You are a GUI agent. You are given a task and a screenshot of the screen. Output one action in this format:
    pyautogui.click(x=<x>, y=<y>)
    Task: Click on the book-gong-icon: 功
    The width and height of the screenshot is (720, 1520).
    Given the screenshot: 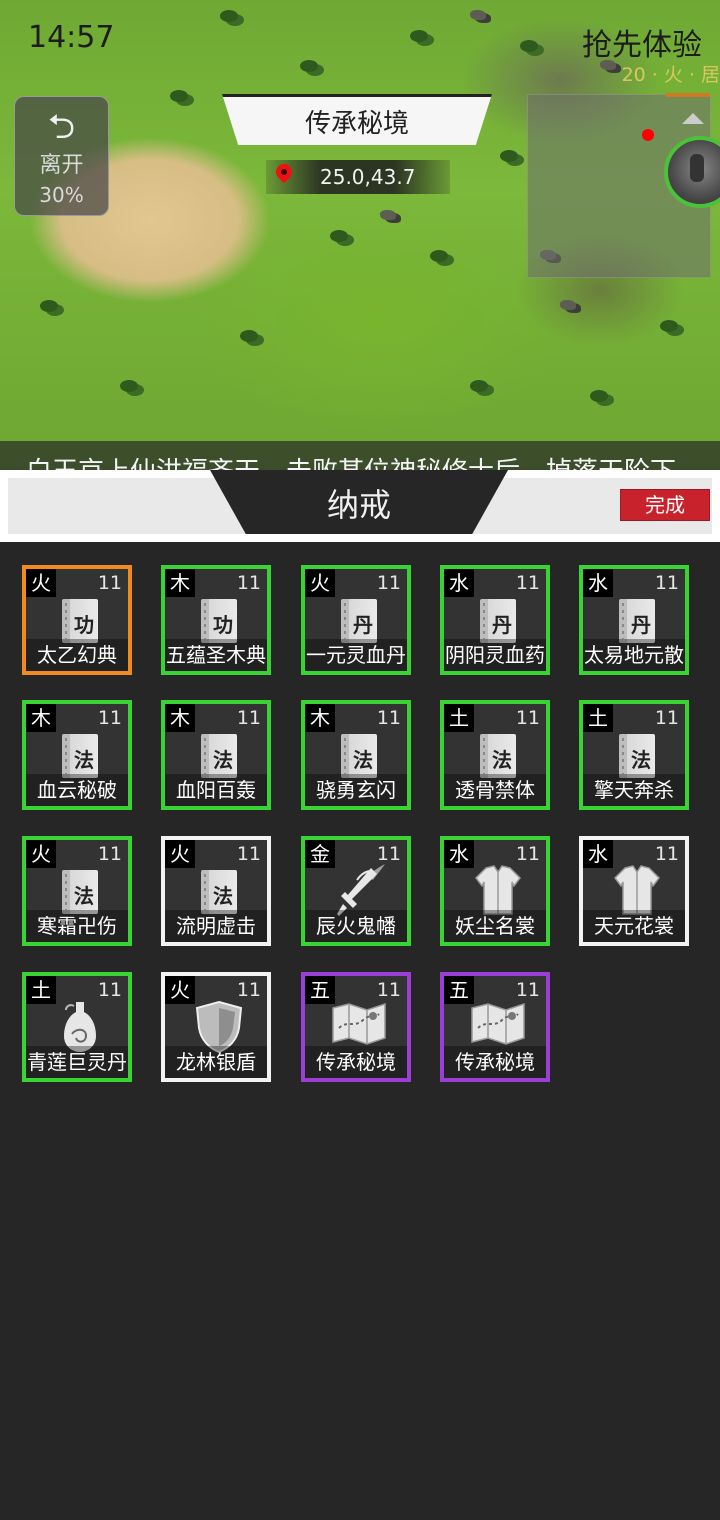 What is the action you would take?
    pyautogui.click(x=80, y=621)
    